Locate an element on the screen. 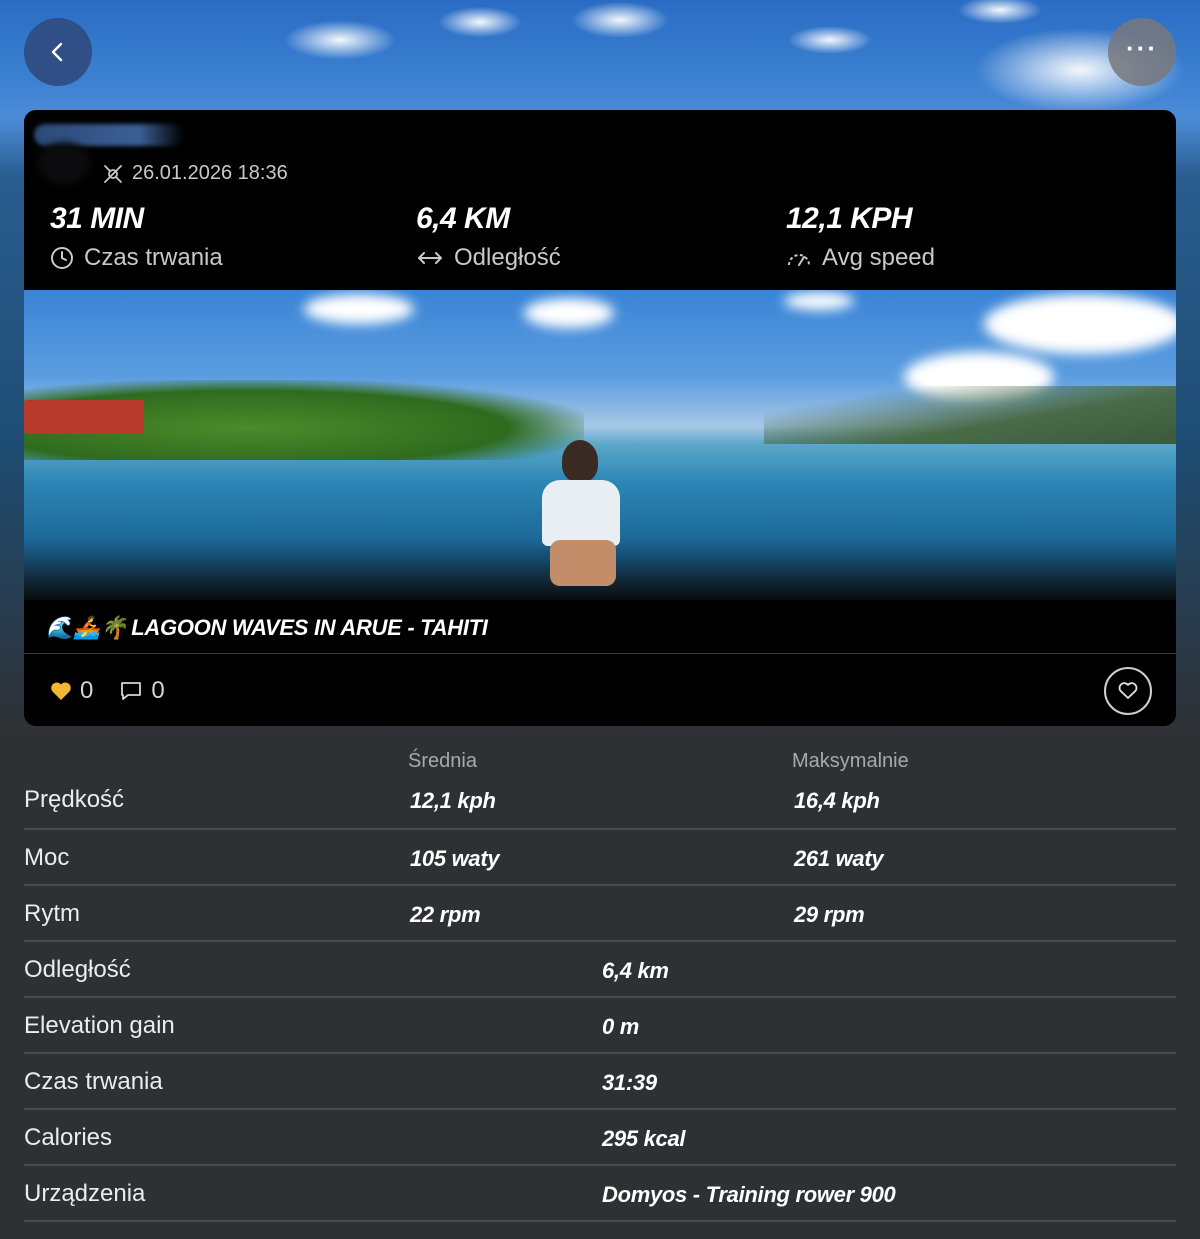 Image resolution: width=1200 pixels, height=1239 pixels. speedometer-icon is located at coordinates (799, 260).